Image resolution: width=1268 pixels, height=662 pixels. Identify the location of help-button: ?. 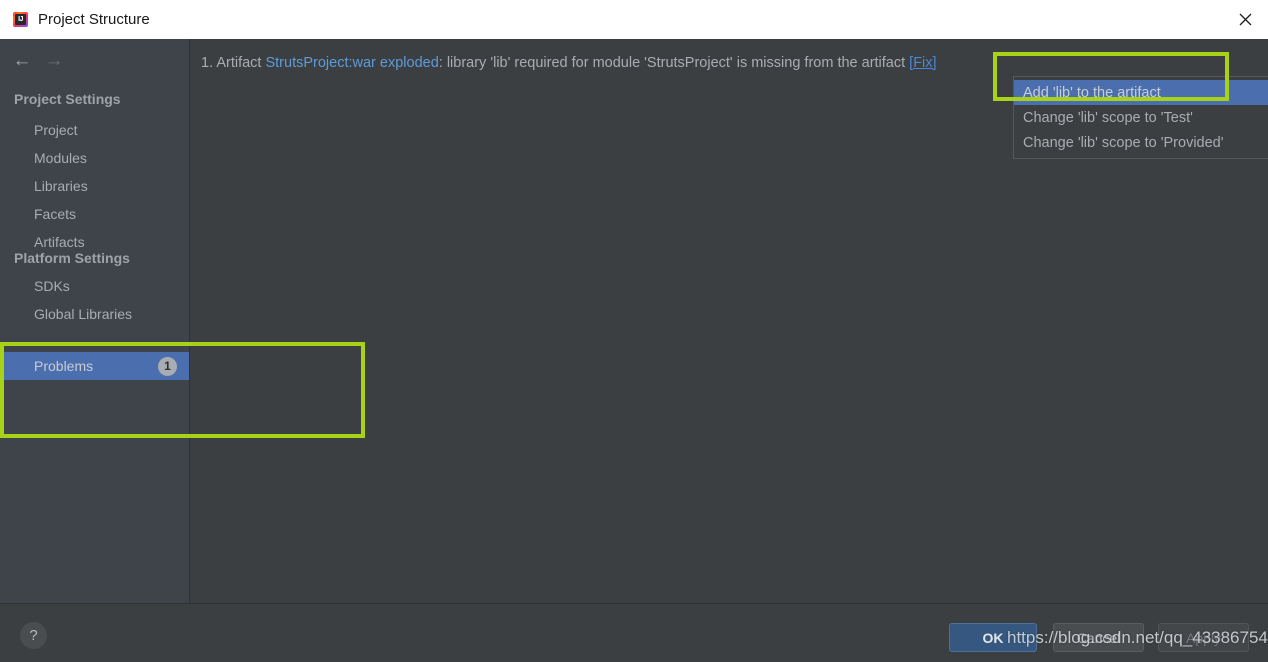
(33, 635).